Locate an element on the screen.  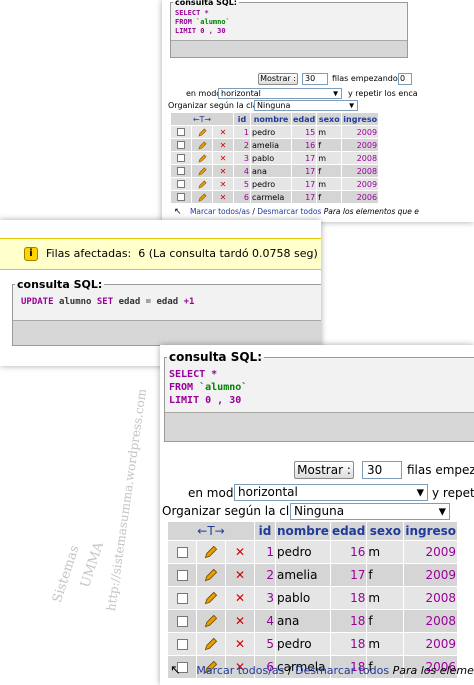
table-row: ✕ 3 pablo 17 m 2008 is located at coordinates (275, 158).